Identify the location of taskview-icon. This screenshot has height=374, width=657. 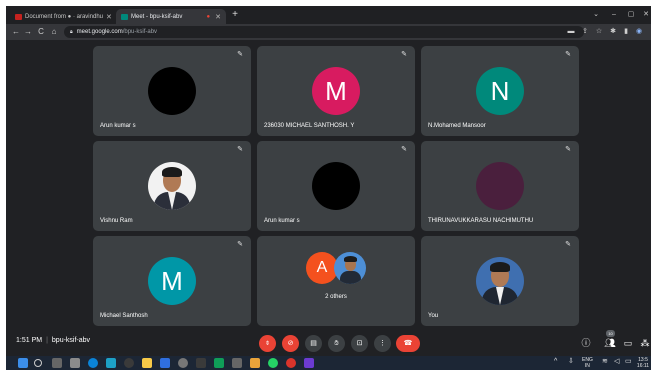
(57, 363).